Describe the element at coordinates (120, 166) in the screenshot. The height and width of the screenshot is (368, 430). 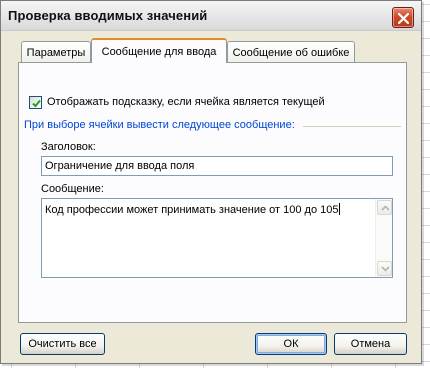
I see `title-input-value: Ограничение для ввода поля` at that location.